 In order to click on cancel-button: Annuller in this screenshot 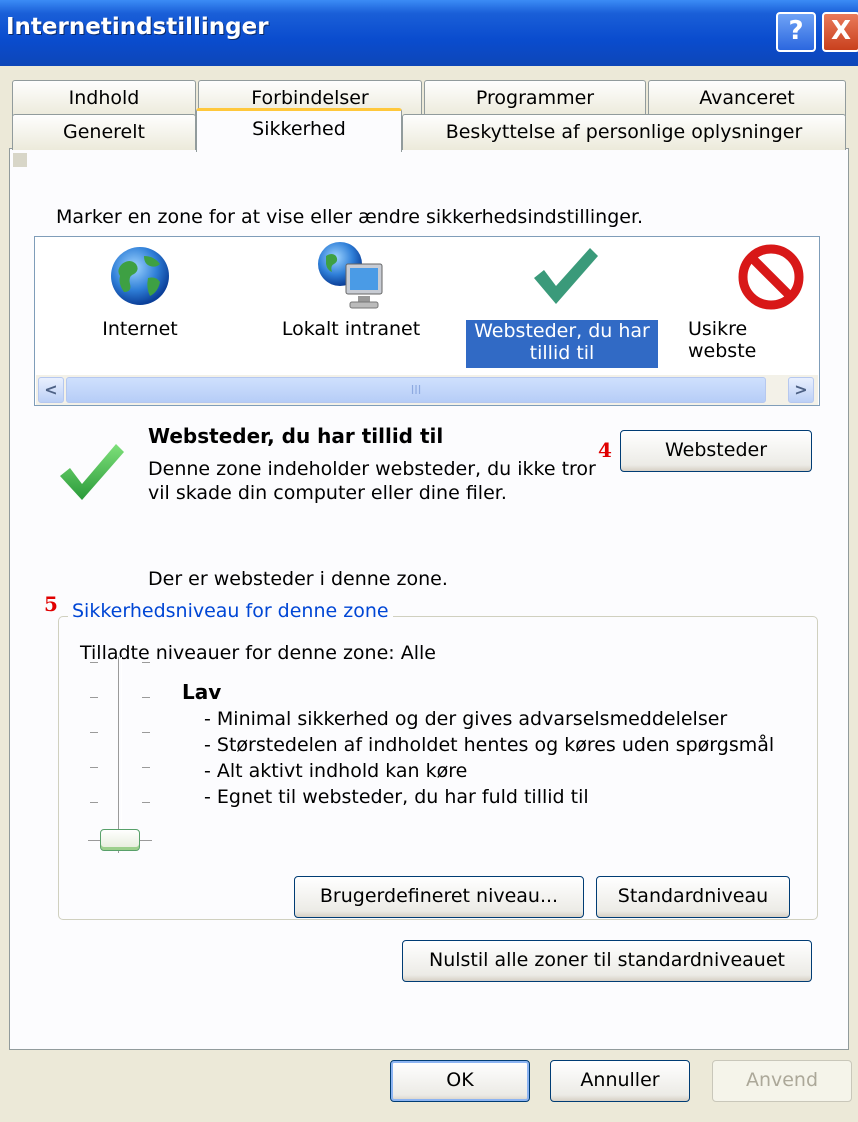, I will do `click(620, 1081)`.